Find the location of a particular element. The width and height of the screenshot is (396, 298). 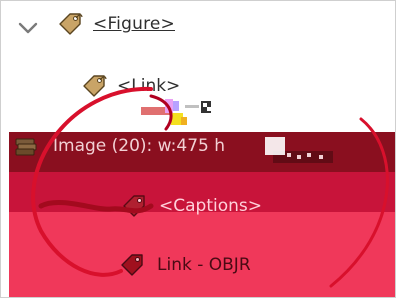

chevron-down-icon is located at coordinates (28, 28).